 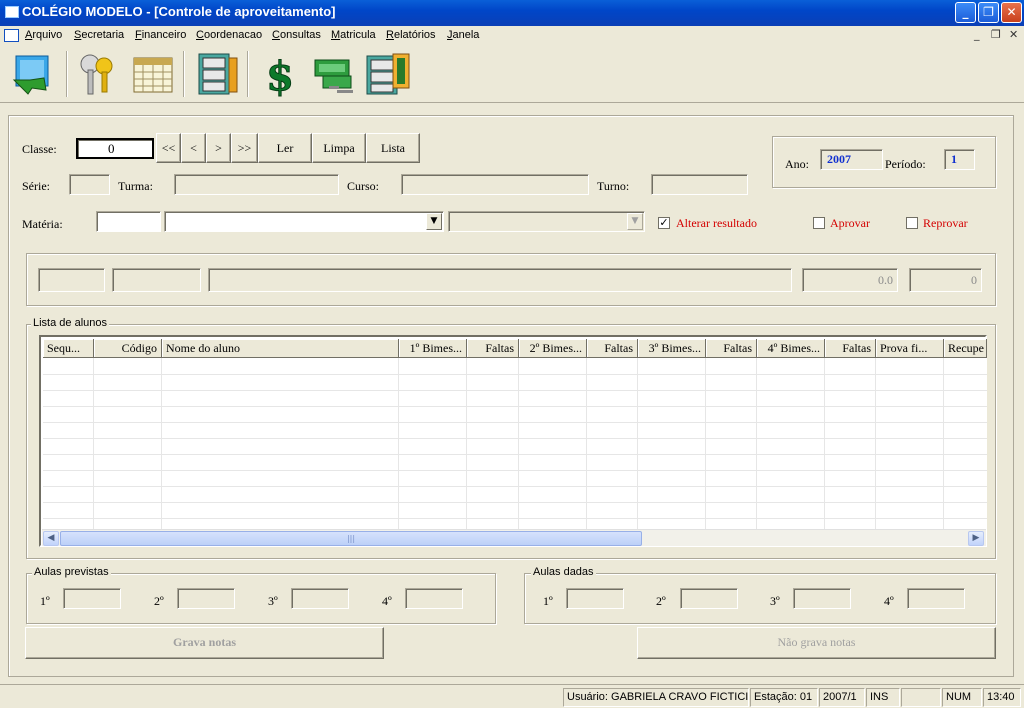 I want to click on grava-notas-button: Grava notas, so click(x=204, y=643).